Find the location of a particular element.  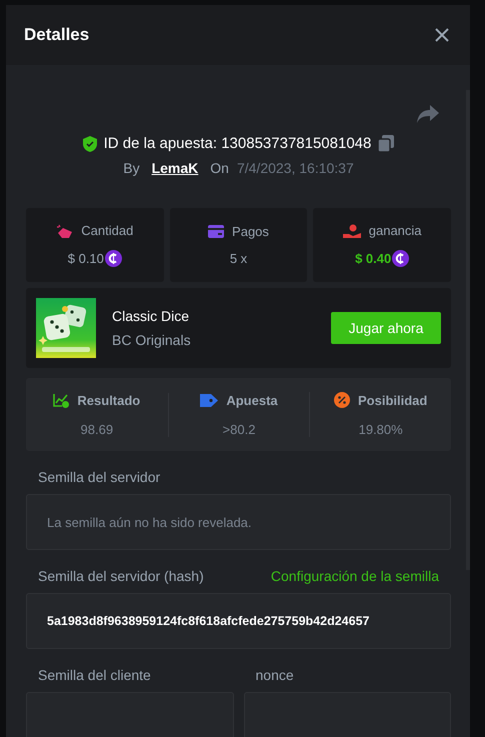

stat-value: $ 0.40 is located at coordinates (373, 258).